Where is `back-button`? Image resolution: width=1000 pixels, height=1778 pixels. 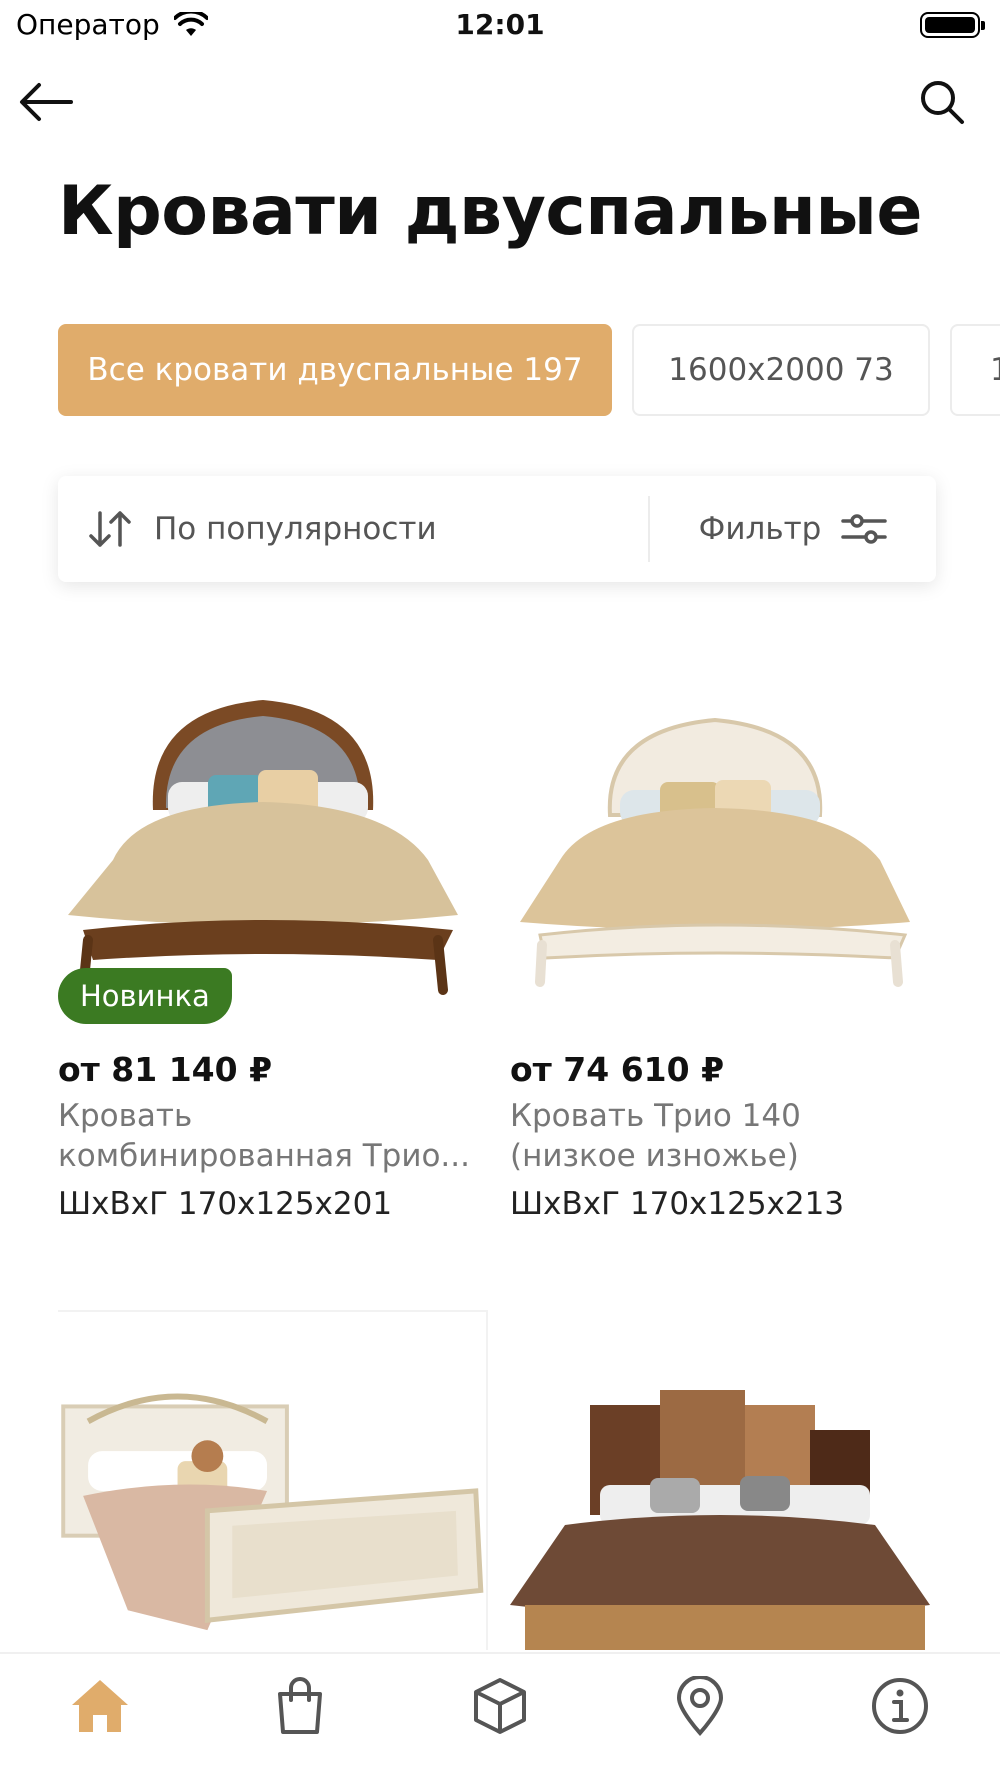 back-button is located at coordinates (46, 102).